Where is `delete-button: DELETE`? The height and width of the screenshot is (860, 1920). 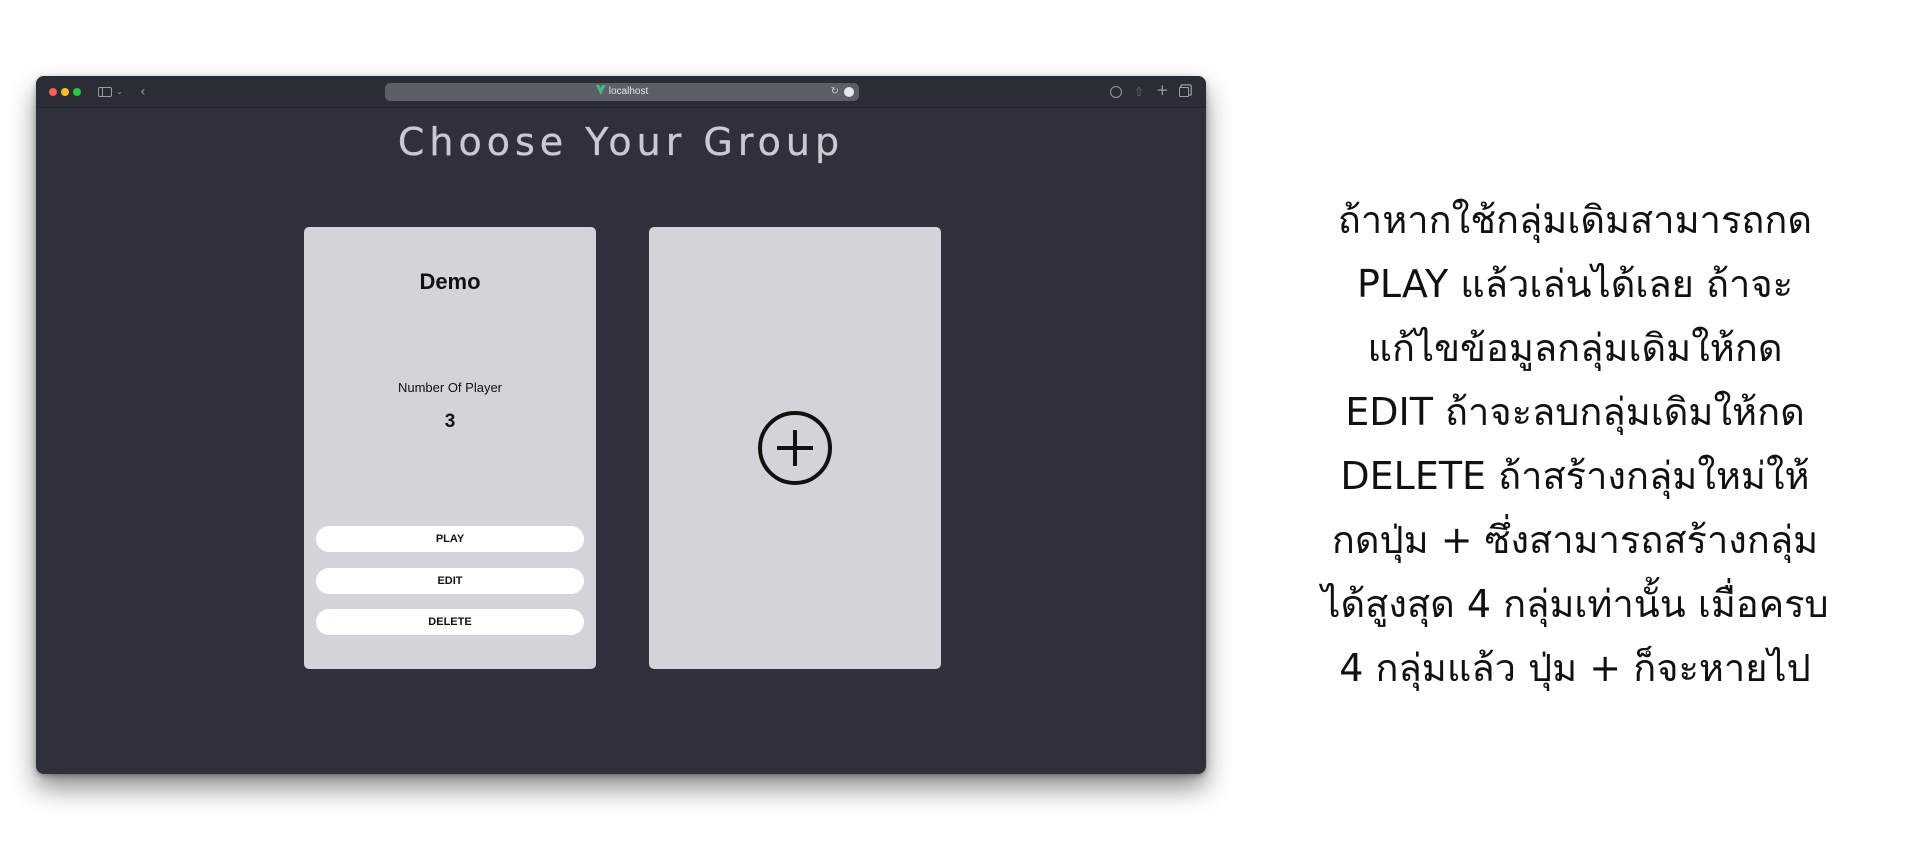
delete-button: DELETE is located at coordinates (450, 622).